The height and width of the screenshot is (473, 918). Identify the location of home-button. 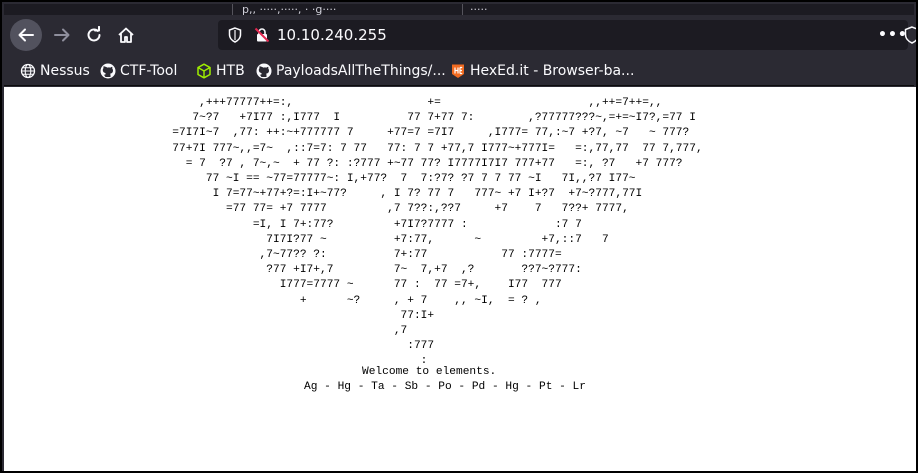
(126, 35).